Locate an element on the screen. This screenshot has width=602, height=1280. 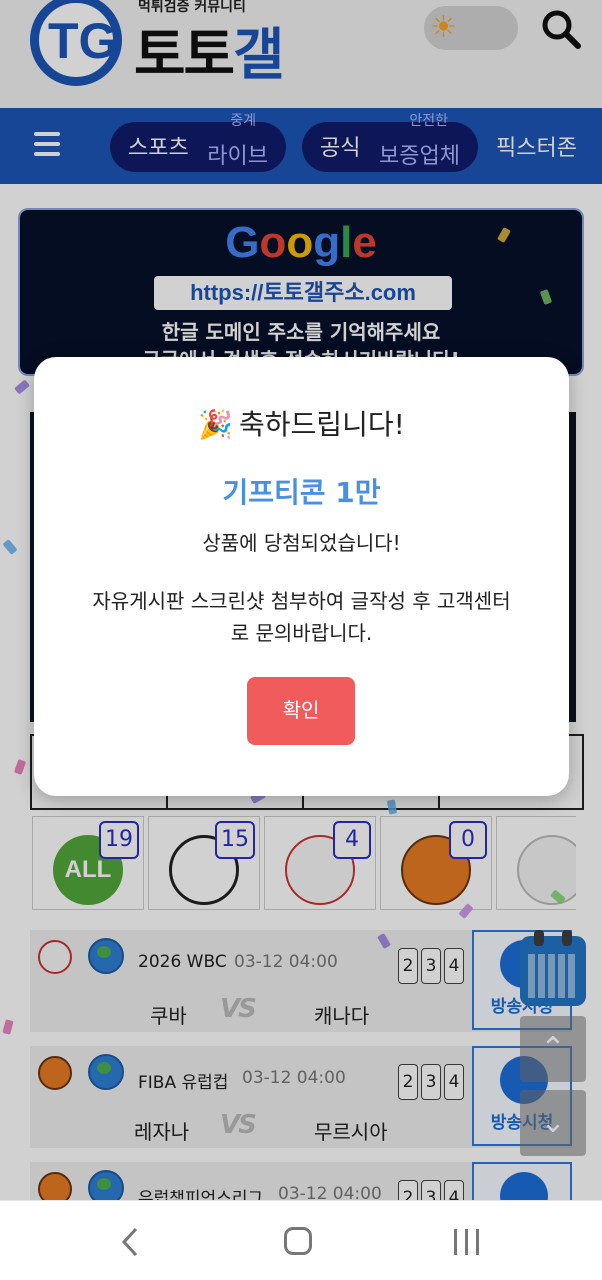
confirm-button: 확인 is located at coordinates (301, 711).